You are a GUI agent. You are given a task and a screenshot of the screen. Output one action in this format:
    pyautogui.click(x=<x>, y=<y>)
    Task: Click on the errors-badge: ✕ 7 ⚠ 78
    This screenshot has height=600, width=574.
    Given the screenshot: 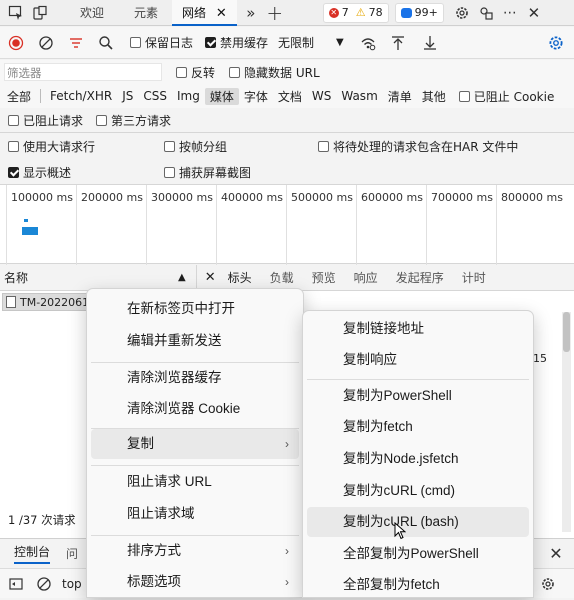 What is the action you would take?
    pyautogui.click(x=355, y=12)
    